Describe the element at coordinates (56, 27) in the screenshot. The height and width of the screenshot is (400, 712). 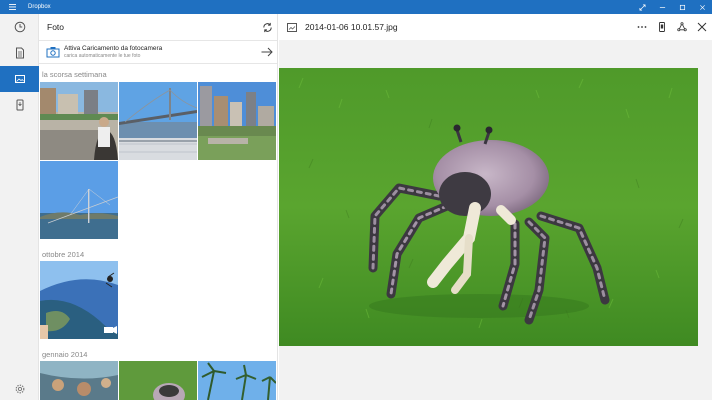
I see `page-title: Foto` at that location.